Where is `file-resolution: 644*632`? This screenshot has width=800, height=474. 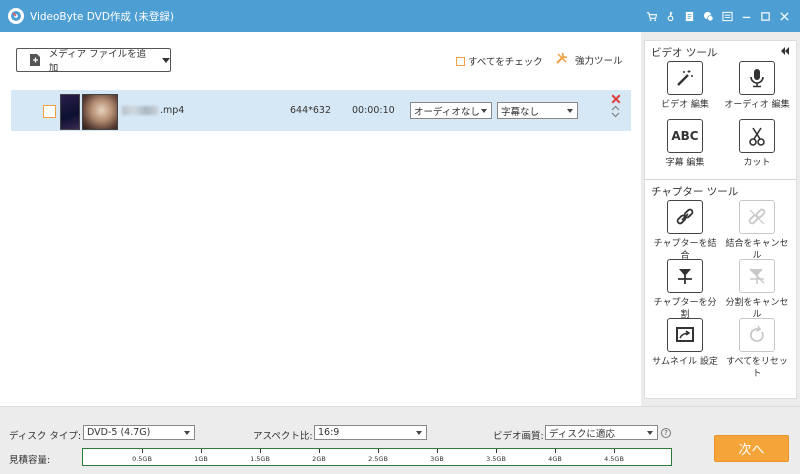 file-resolution: 644*632 is located at coordinates (311, 110).